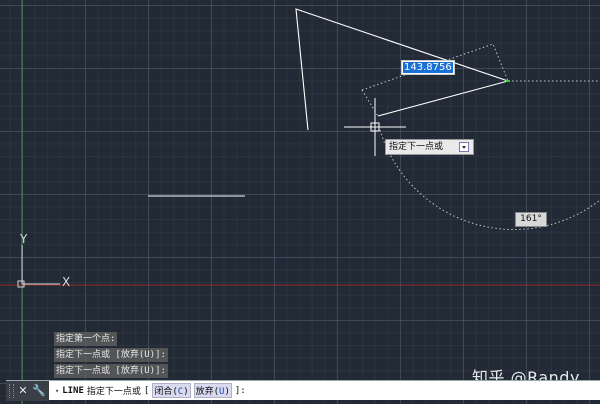 The width and height of the screenshot is (600, 404). I want to click on bracket-open: [, so click(146, 390).